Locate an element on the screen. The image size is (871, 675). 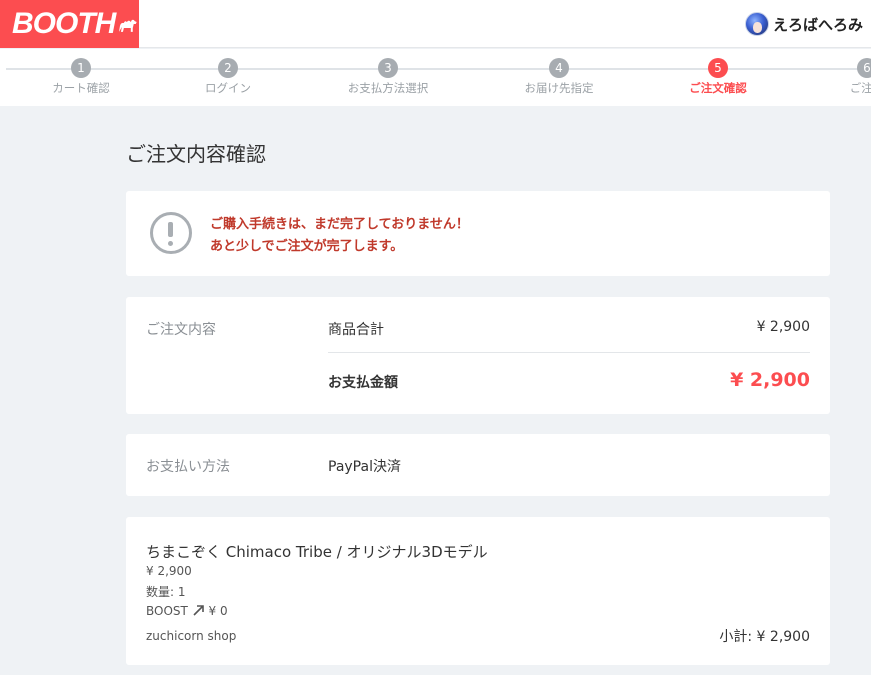
user-menu: えろばへろみ is located at coordinates (803, 24).